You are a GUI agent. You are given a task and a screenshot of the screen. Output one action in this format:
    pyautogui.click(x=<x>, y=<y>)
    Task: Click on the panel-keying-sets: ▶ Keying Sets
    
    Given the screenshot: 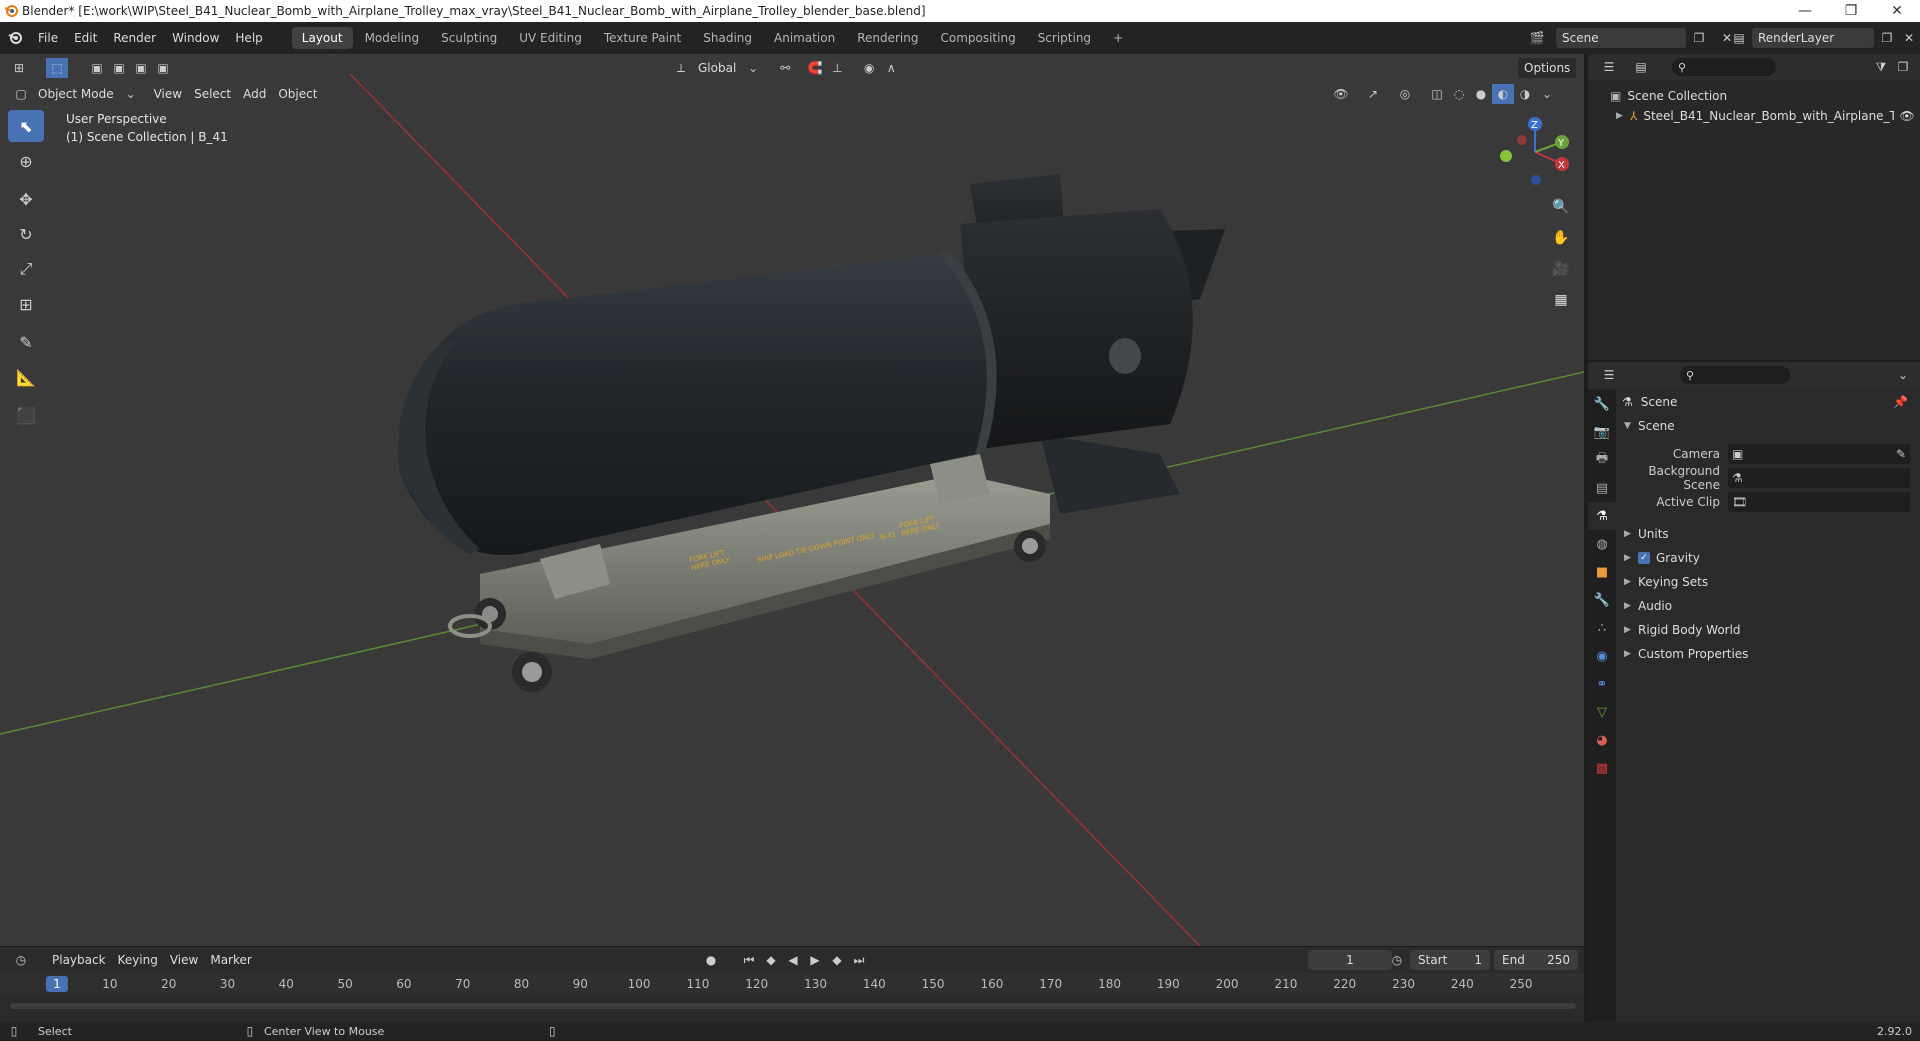 What is the action you would take?
    pyautogui.click(x=1768, y=582)
    